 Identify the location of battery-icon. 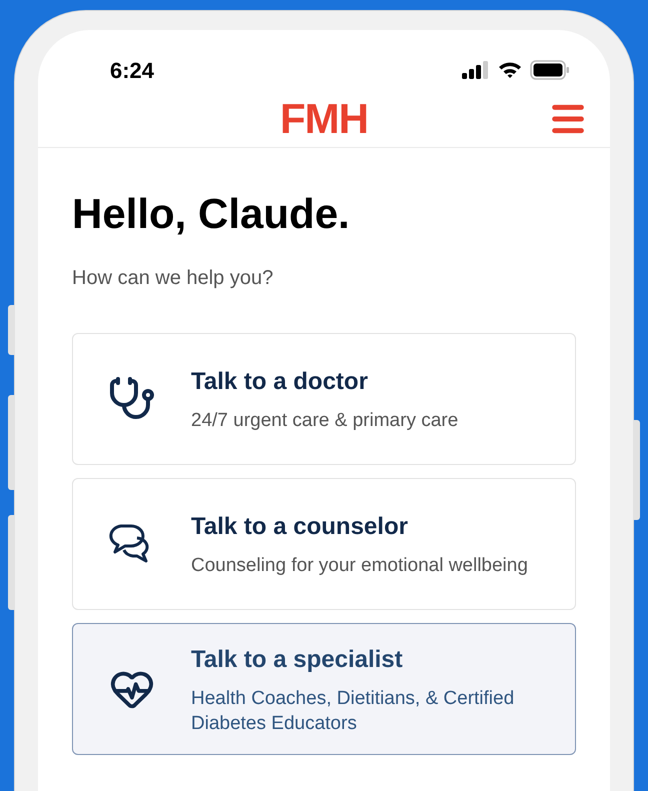
(550, 70).